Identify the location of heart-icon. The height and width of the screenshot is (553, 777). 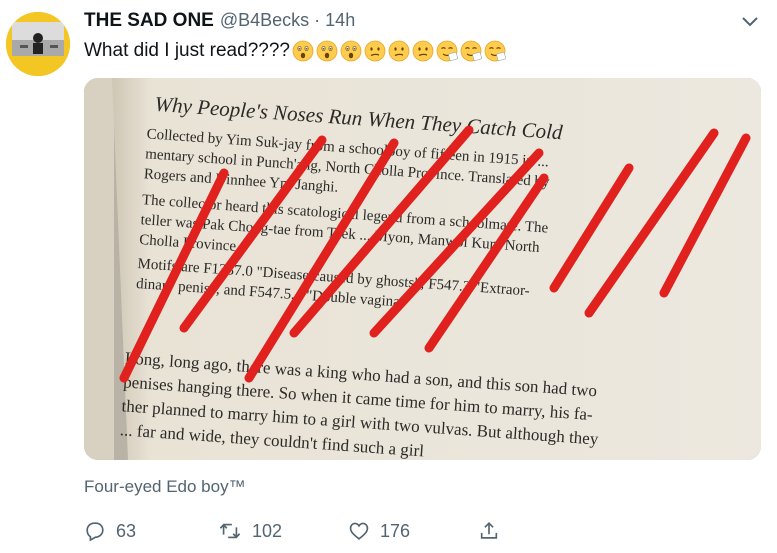
(359, 531).